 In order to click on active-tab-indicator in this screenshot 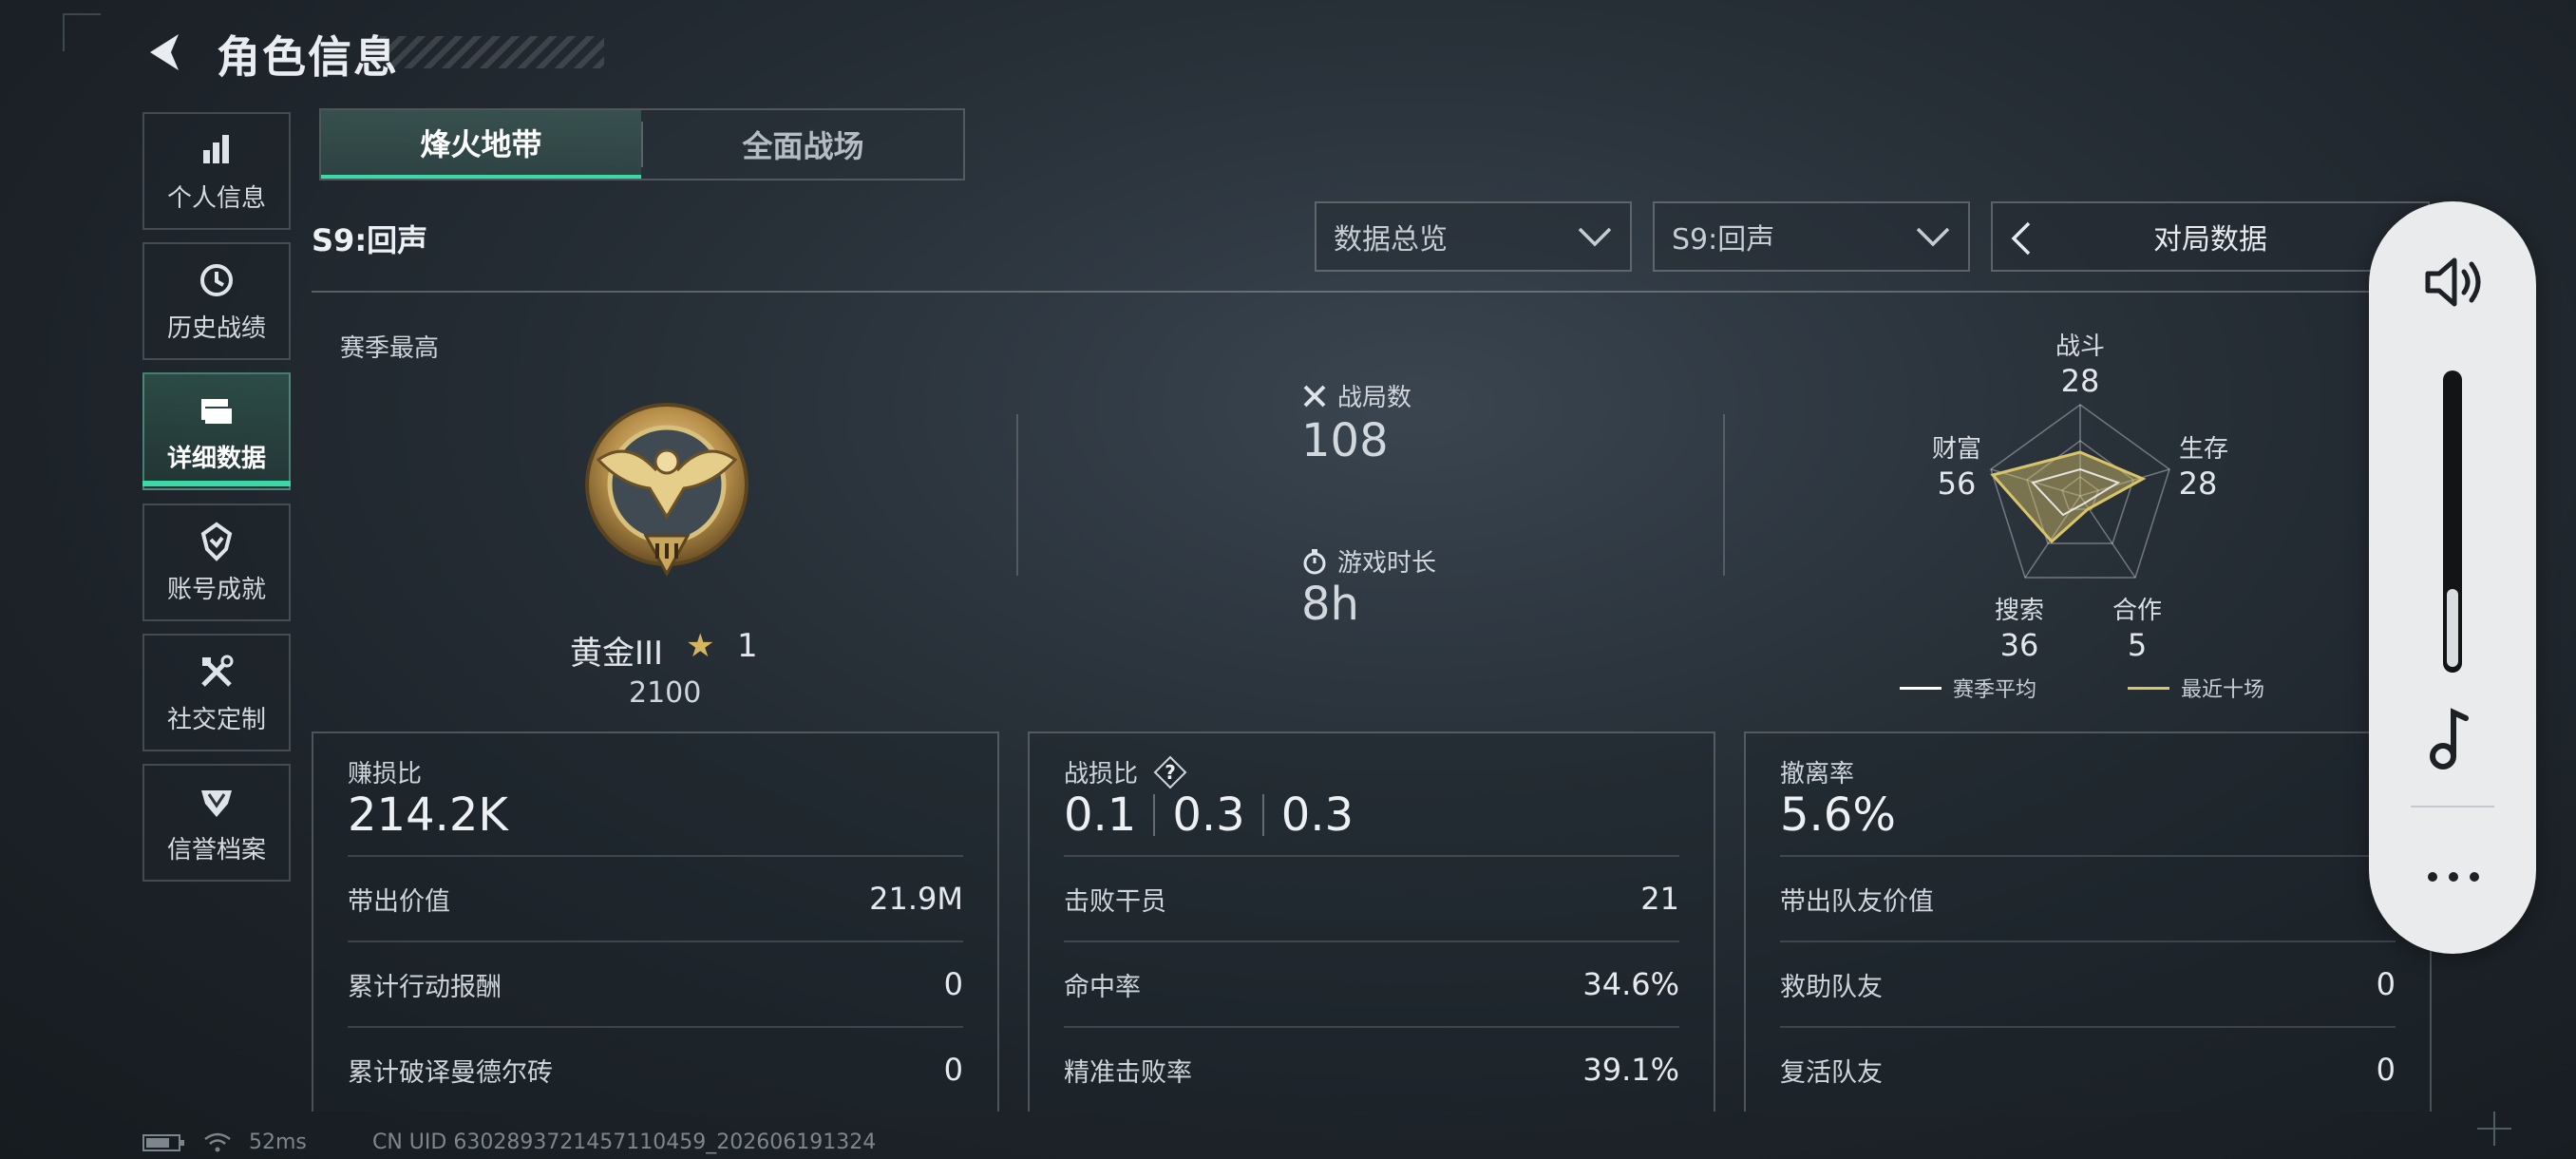, I will do `click(216, 483)`.